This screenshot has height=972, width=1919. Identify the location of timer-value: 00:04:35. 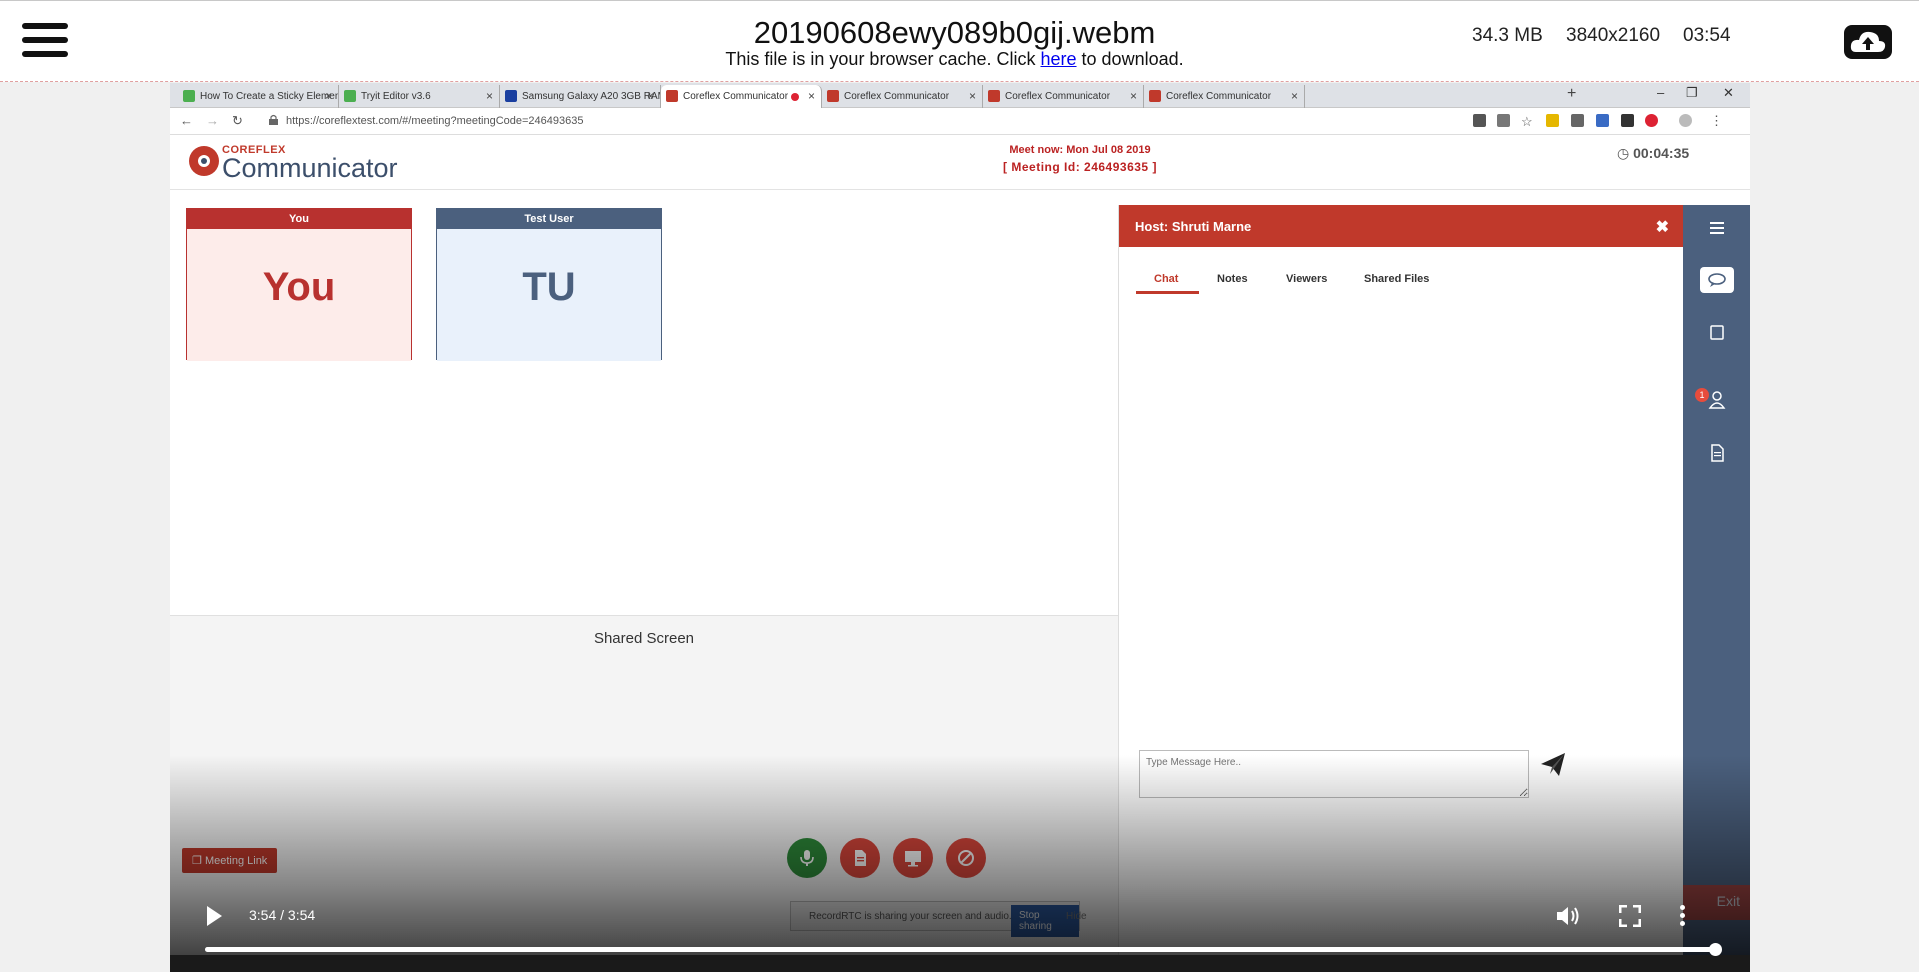
(1661, 153).